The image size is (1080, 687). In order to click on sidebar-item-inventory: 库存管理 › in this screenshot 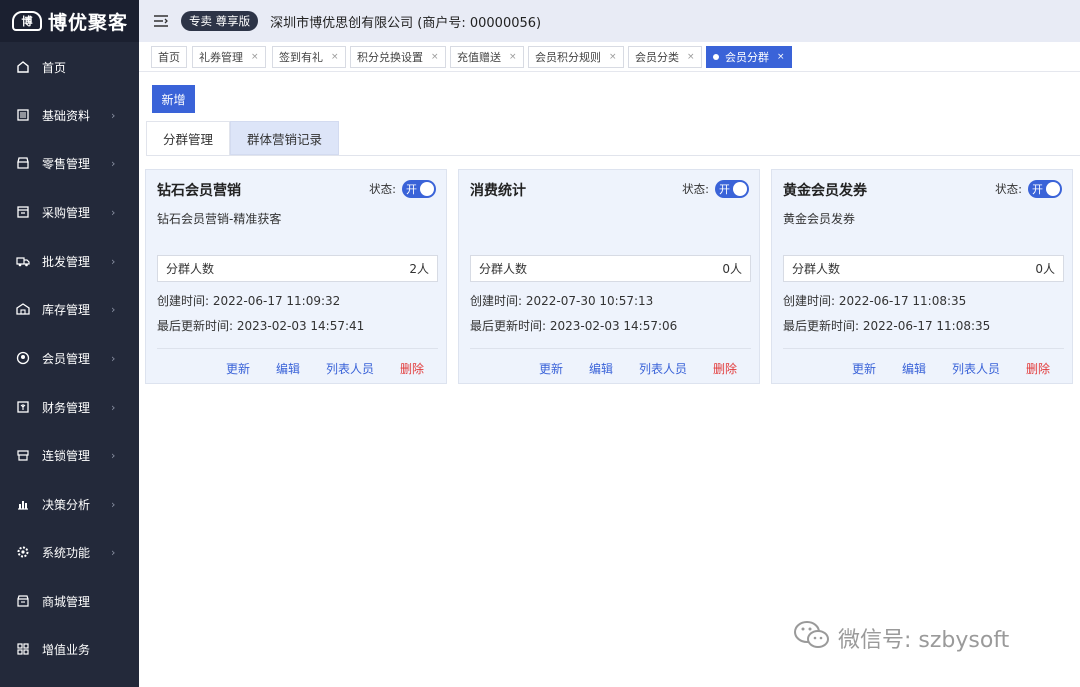, I will do `click(69, 309)`.